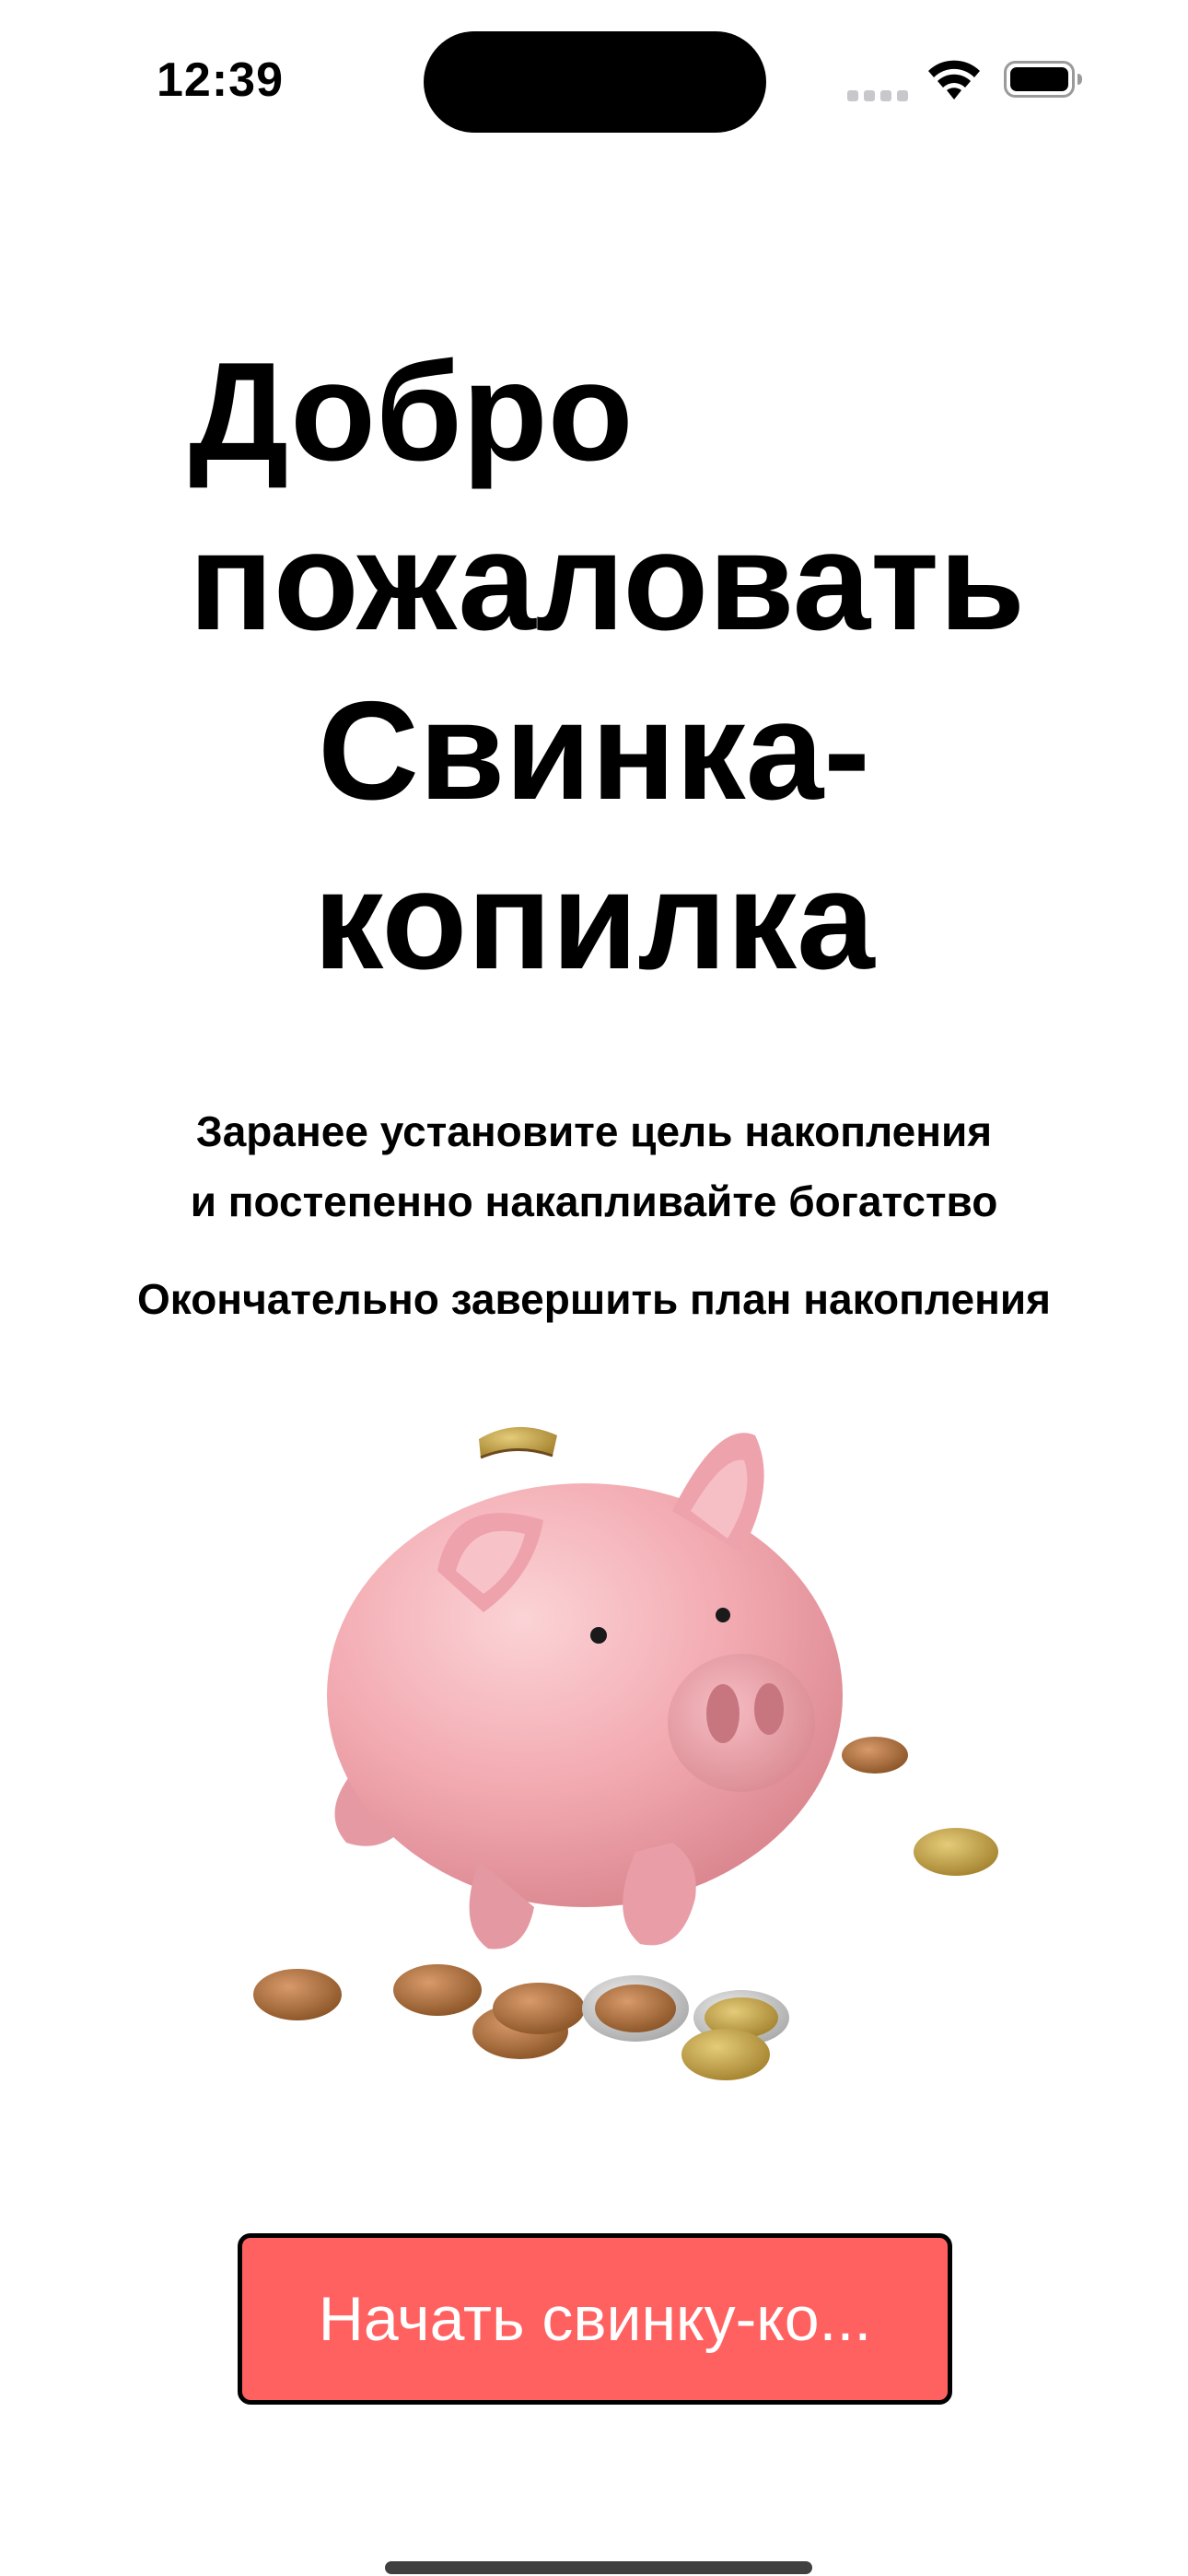  What do you see at coordinates (954, 80) in the screenshot?
I see `wifi-icon` at bounding box center [954, 80].